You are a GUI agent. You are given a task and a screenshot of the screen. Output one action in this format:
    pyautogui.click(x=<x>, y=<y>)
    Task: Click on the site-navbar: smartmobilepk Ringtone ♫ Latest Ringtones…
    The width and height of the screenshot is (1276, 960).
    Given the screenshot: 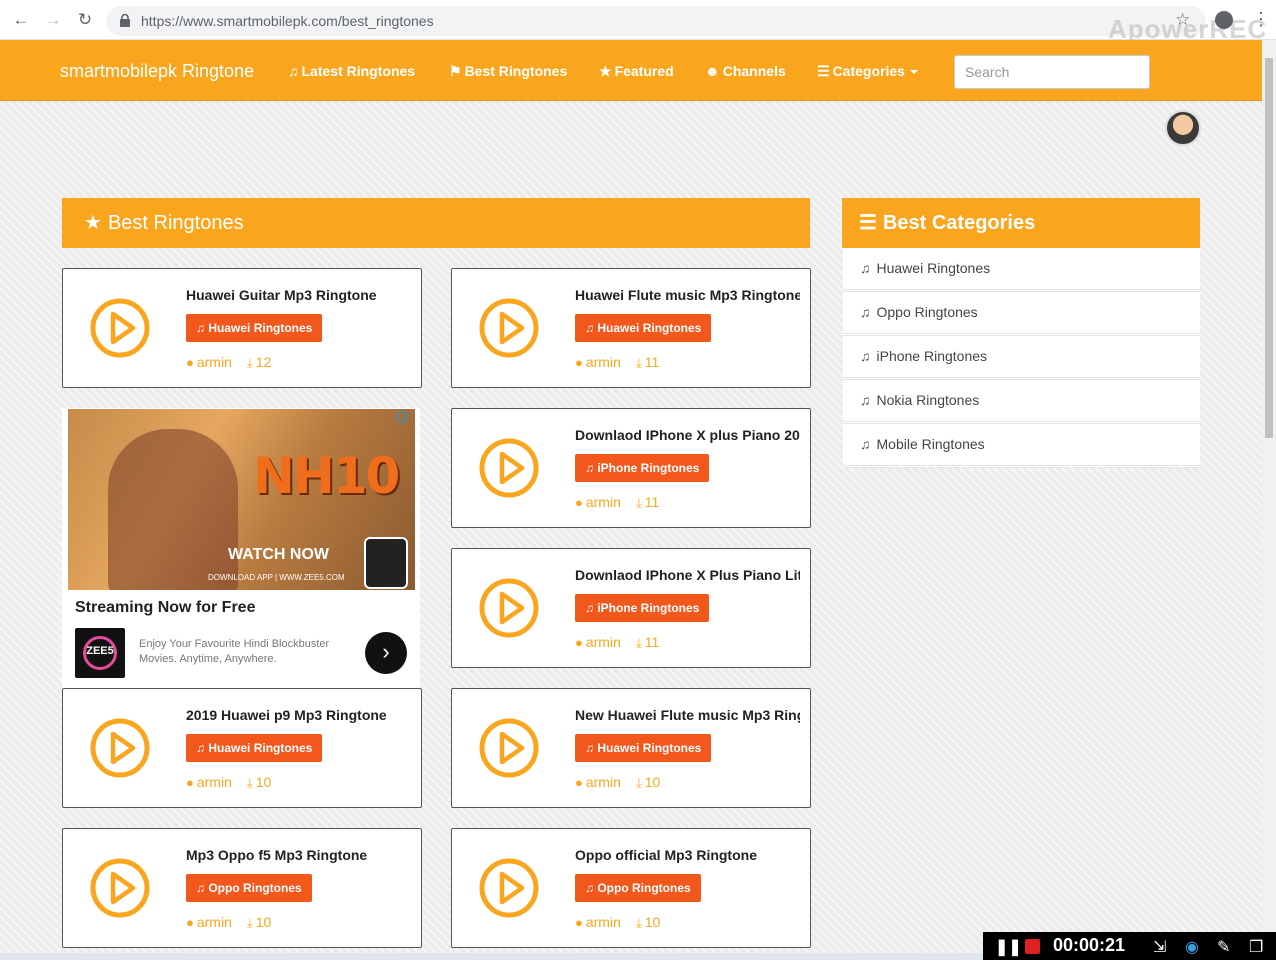 What is the action you would take?
    pyautogui.click(x=631, y=70)
    